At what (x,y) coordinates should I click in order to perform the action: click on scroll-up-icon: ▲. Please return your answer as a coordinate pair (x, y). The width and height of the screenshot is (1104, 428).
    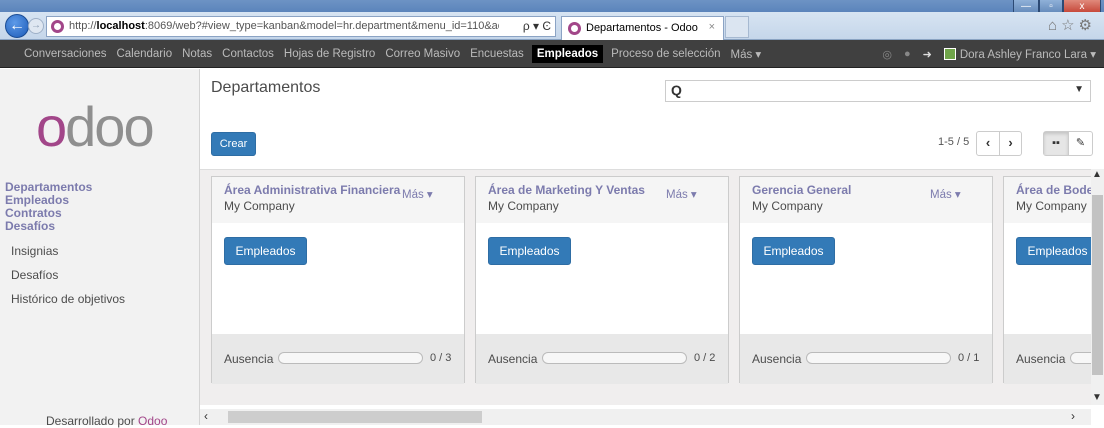
    Looking at the image, I should click on (1097, 174).